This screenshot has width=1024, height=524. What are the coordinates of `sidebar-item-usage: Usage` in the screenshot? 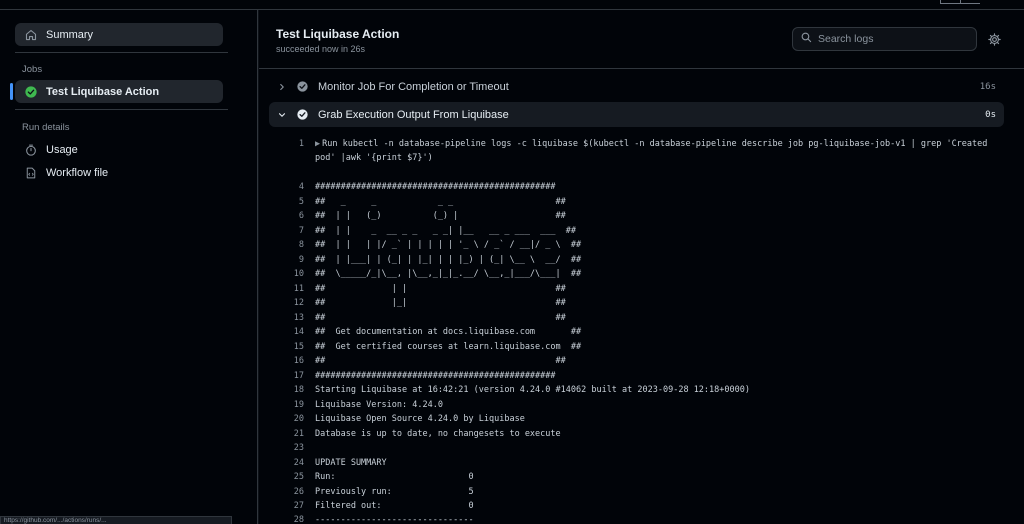 It's located at (119, 149).